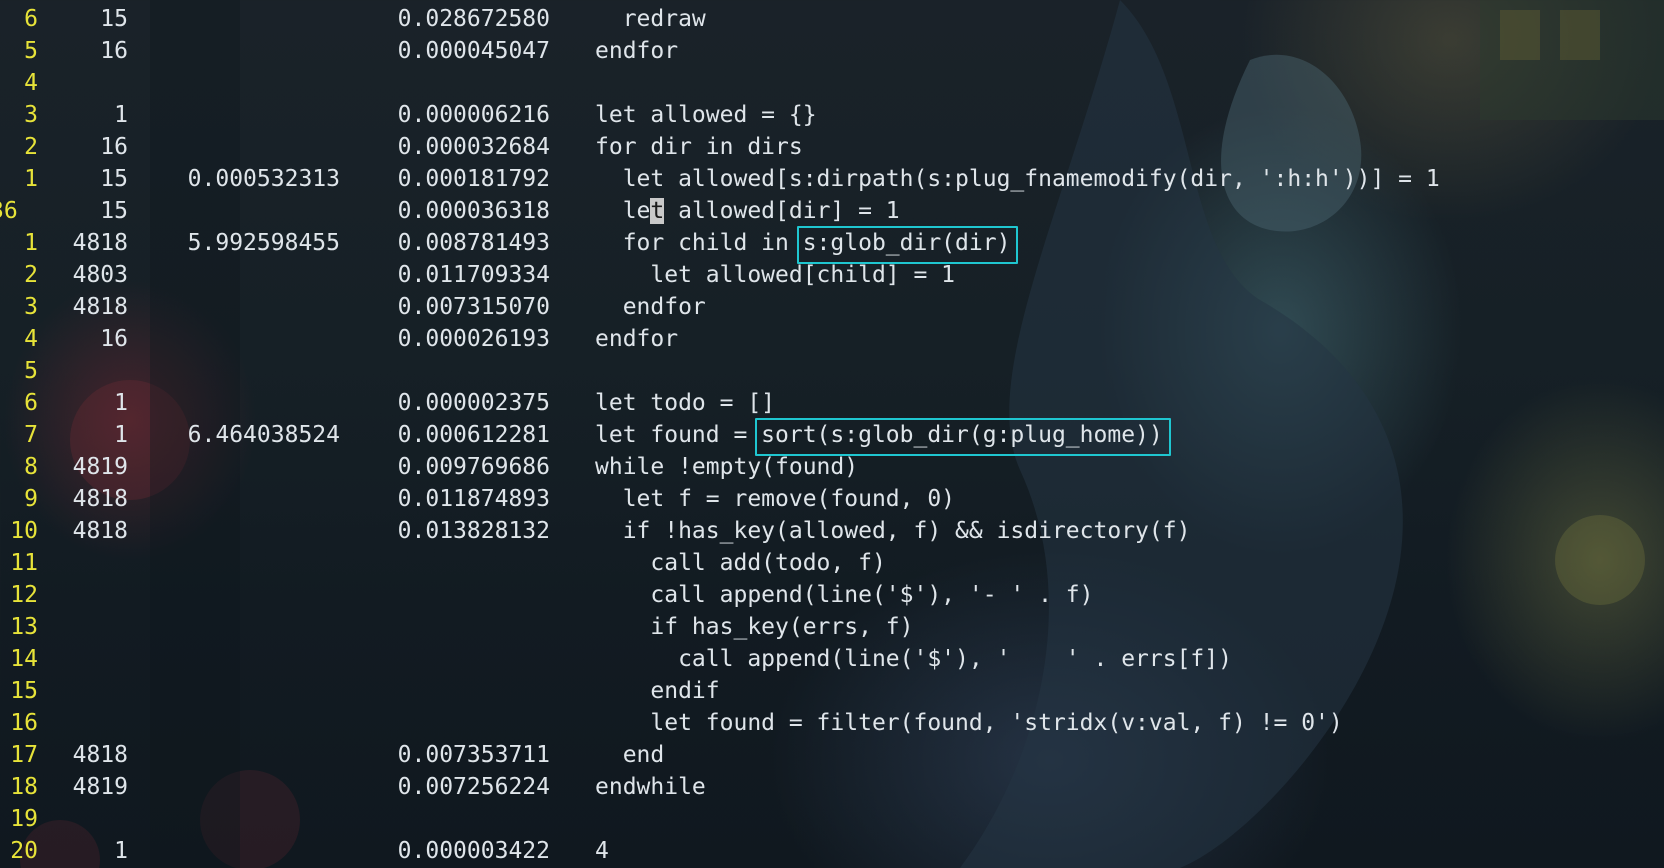  What do you see at coordinates (263, 179) in the screenshot?
I see `total-time: 0.000532313` at bounding box center [263, 179].